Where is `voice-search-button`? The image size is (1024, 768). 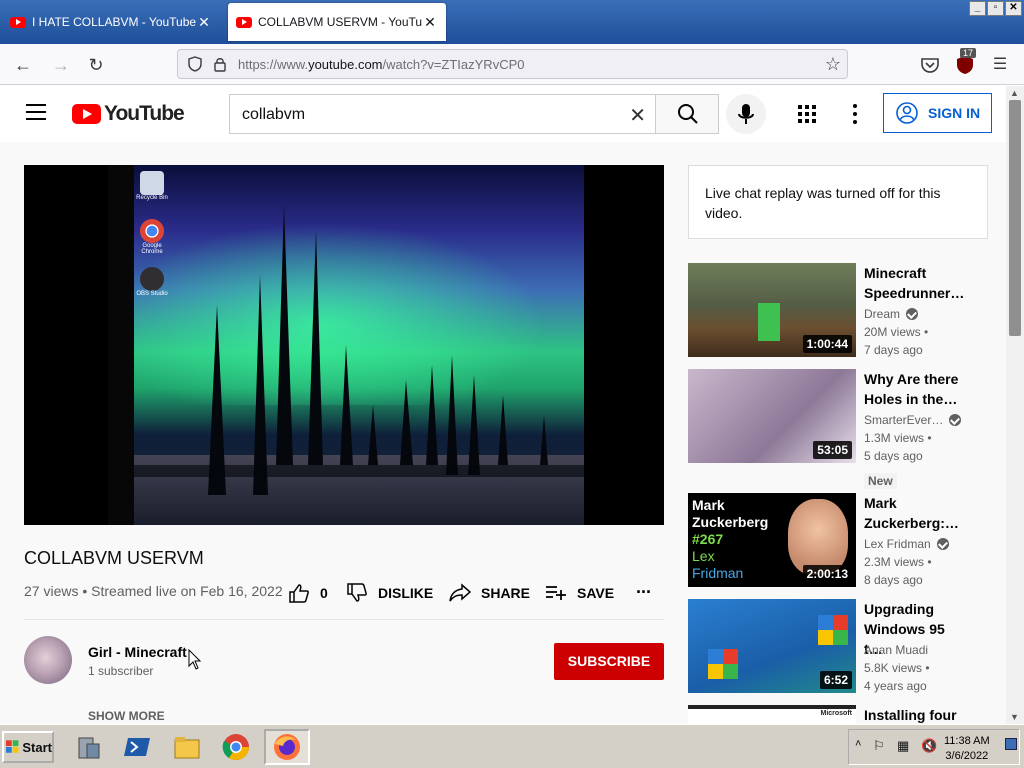 voice-search-button is located at coordinates (746, 114).